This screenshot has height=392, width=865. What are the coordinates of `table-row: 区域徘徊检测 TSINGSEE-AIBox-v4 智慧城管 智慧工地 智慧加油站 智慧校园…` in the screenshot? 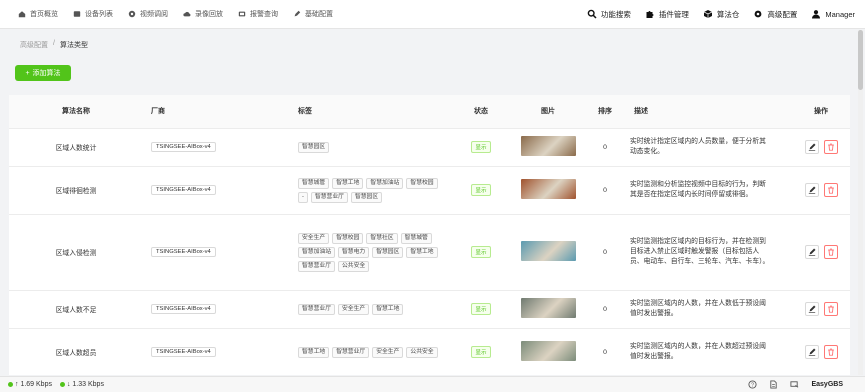 It's located at (429, 190).